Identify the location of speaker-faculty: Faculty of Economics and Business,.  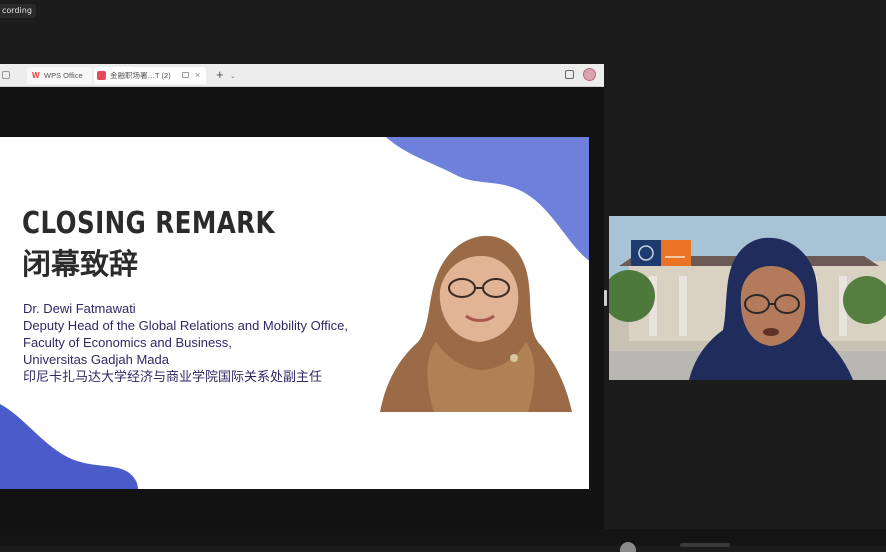
(127, 342).